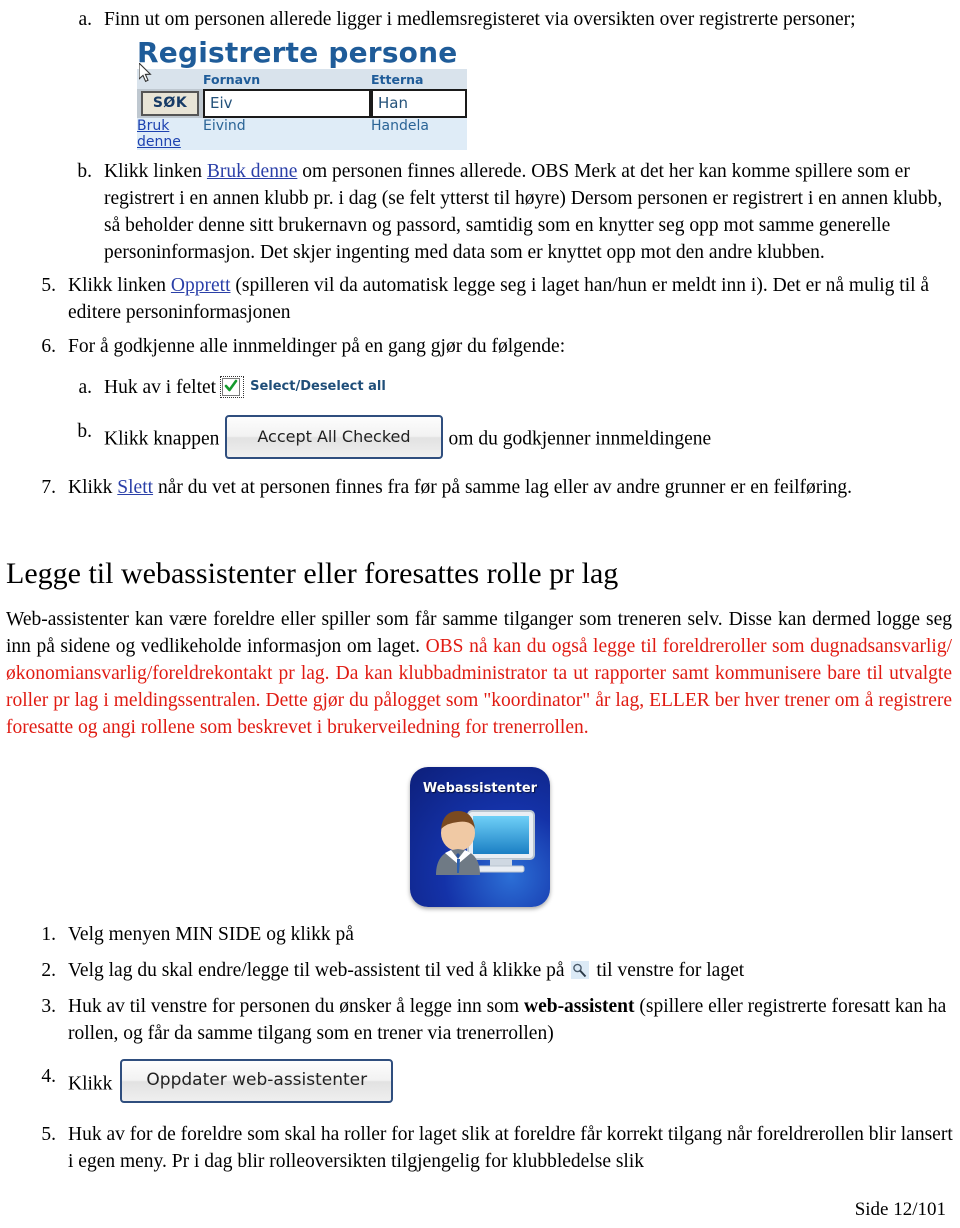  Describe the element at coordinates (48, 935) in the screenshot. I see `list-marker: 1.` at that location.